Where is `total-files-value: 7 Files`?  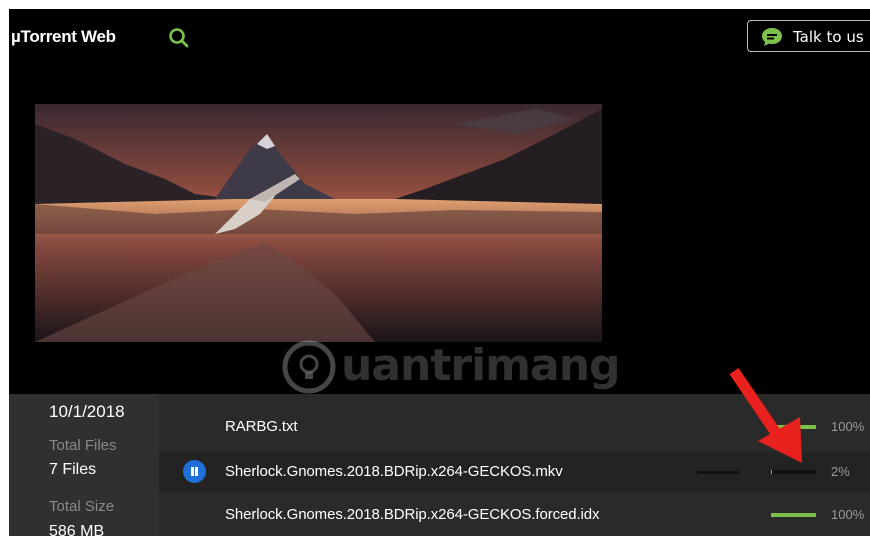
total-files-value: 7 Files is located at coordinates (73, 469).